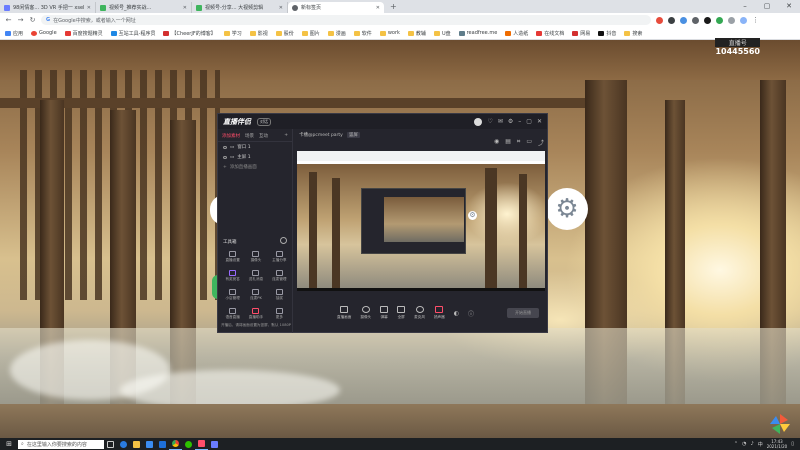 The height and width of the screenshot is (450, 800). I want to click on taskbar-search: ⌕ 在这里输入你要搜索的内容, so click(61, 444).